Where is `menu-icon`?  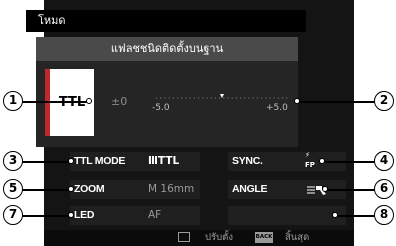 menu-icon is located at coordinates (184, 237).